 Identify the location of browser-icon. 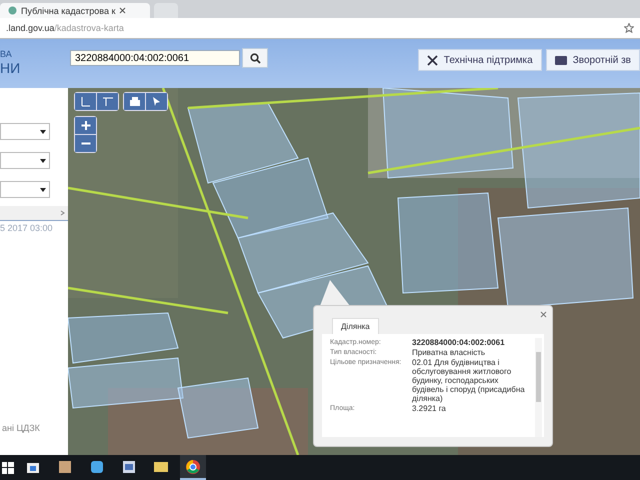
(193, 466).